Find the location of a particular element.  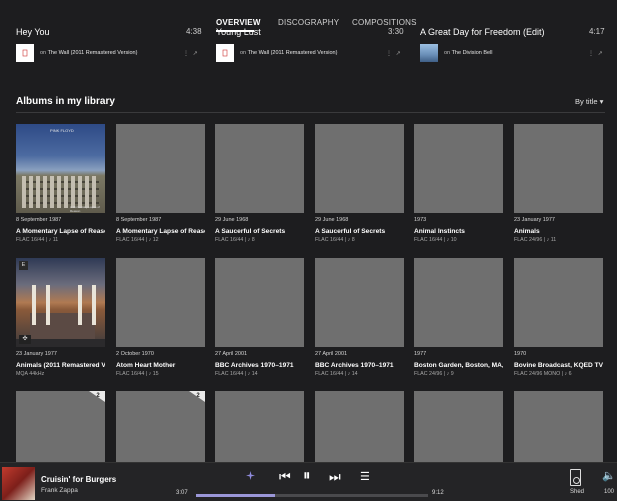

album-format: FLAC 24/96 | ♪ 11 is located at coordinates (535, 240).